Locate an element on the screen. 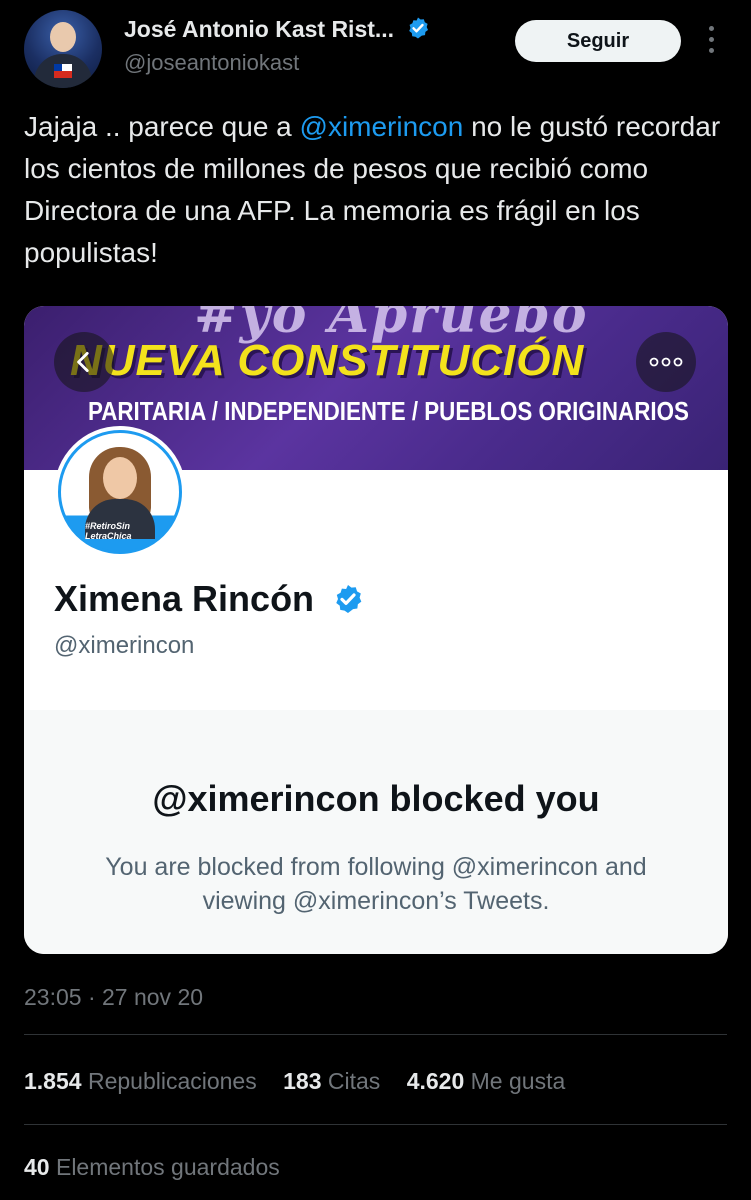  profile-more-button is located at coordinates (666, 362).